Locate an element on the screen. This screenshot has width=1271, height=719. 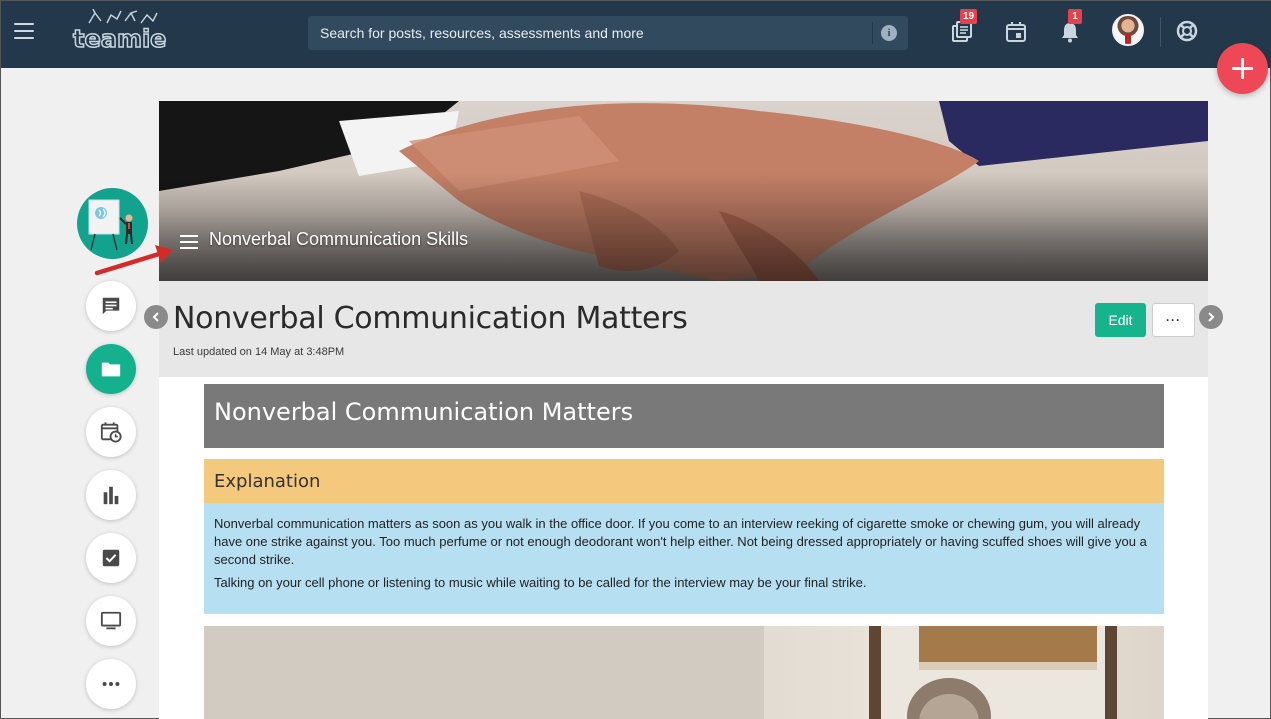
search-bar: i is located at coordinates (608, 33).